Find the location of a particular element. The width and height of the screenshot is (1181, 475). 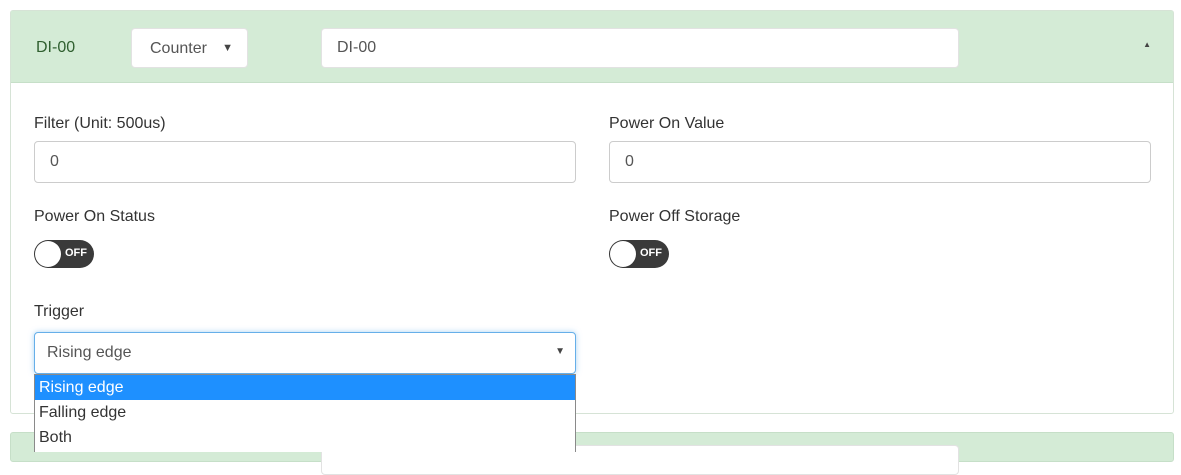

mode-select: Counter ▼ is located at coordinates (189, 48).